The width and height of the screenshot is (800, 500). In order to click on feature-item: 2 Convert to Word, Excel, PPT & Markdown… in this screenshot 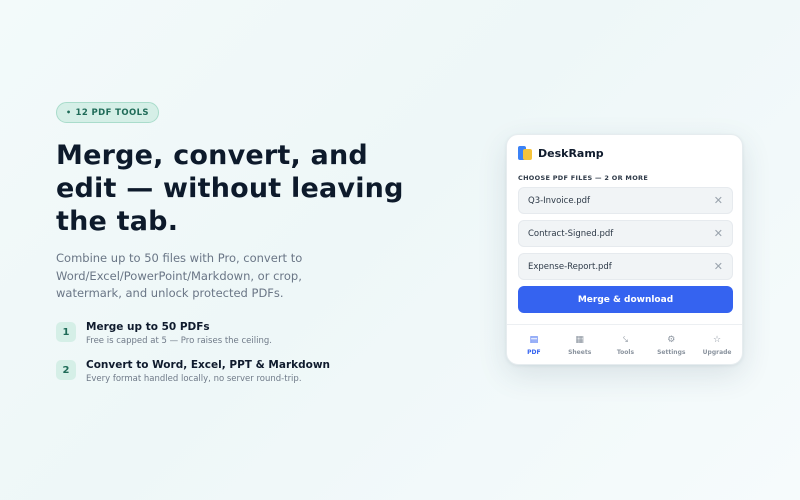, I will do `click(193, 372)`.